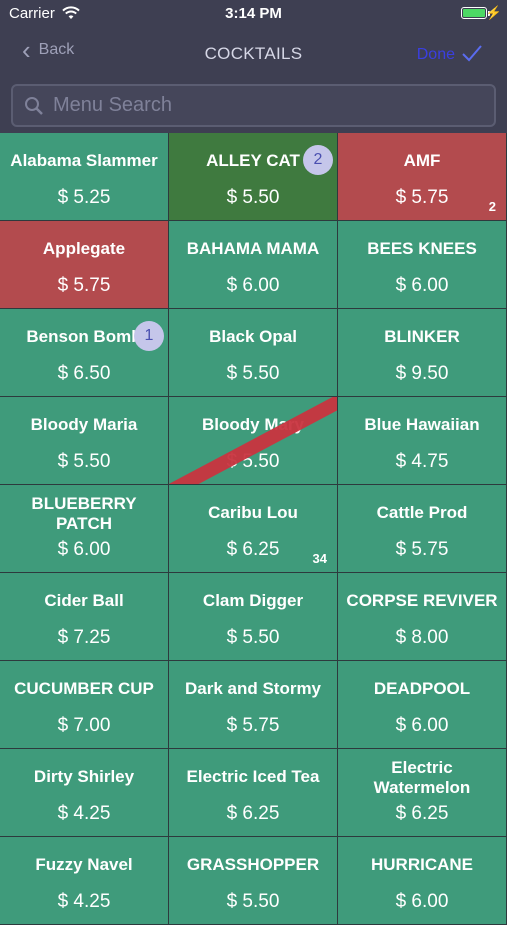  I want to click on checkmark-icon, so click(472, 55).